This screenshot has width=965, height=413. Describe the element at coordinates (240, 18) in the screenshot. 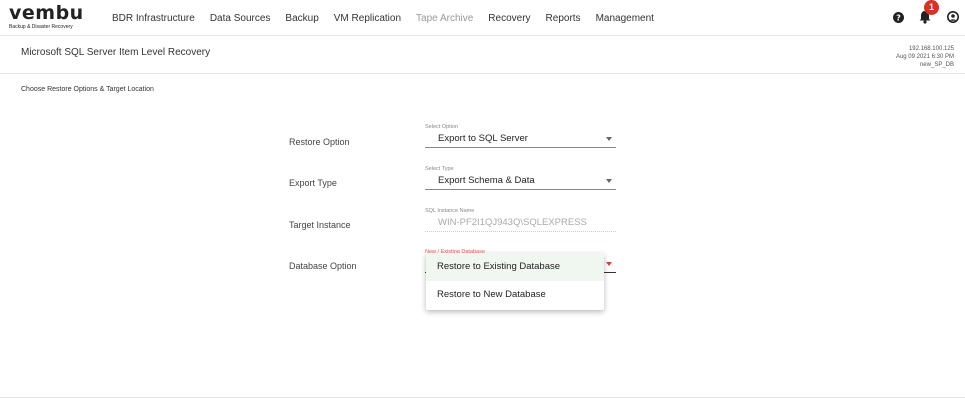

I see `nav-data-sources: Data Sources` at that location.